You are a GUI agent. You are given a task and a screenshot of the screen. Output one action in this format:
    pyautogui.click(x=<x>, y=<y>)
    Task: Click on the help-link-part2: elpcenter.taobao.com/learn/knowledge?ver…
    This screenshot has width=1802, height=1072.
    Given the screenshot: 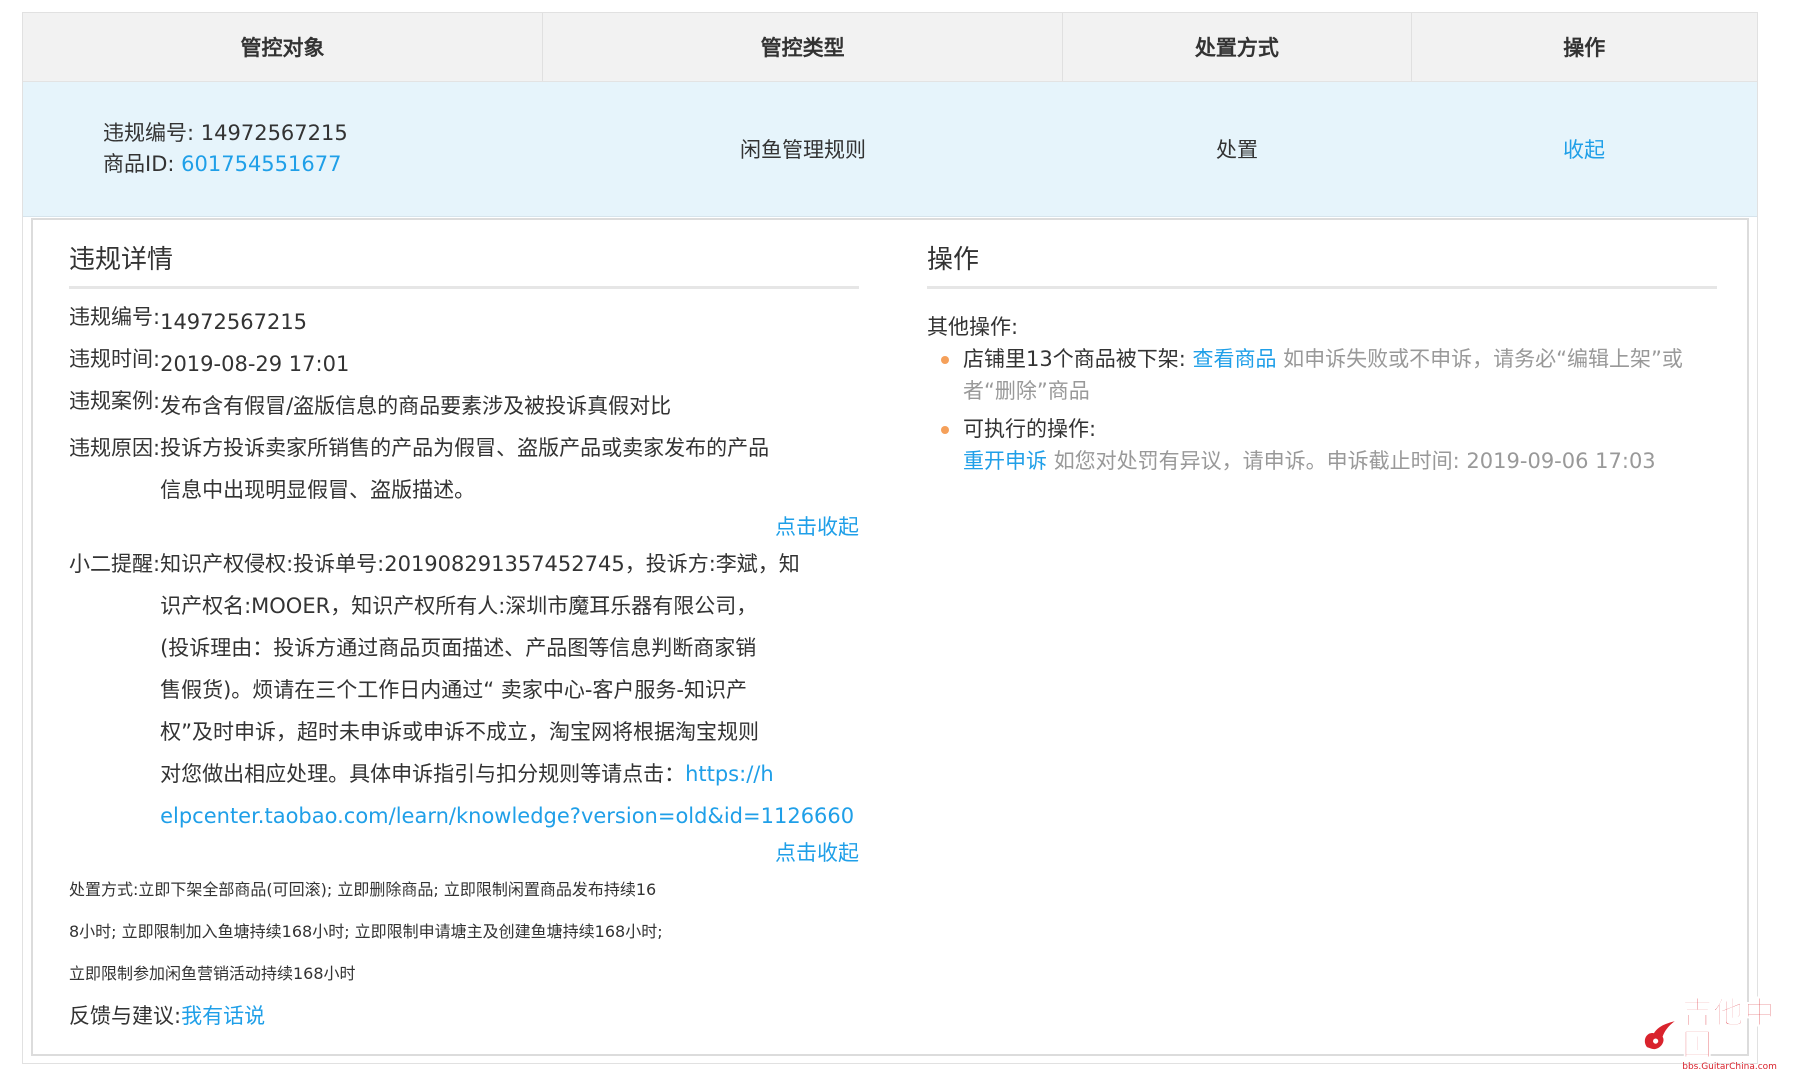 What is the action you would take?
    pyautogui.click(x=507, y=816)
    